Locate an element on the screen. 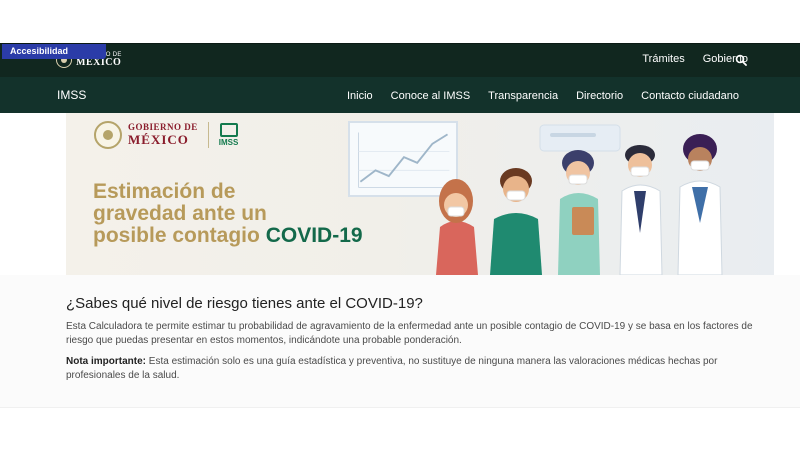  nav-brand-imss: IMSS is located at coordinates (71, 95).